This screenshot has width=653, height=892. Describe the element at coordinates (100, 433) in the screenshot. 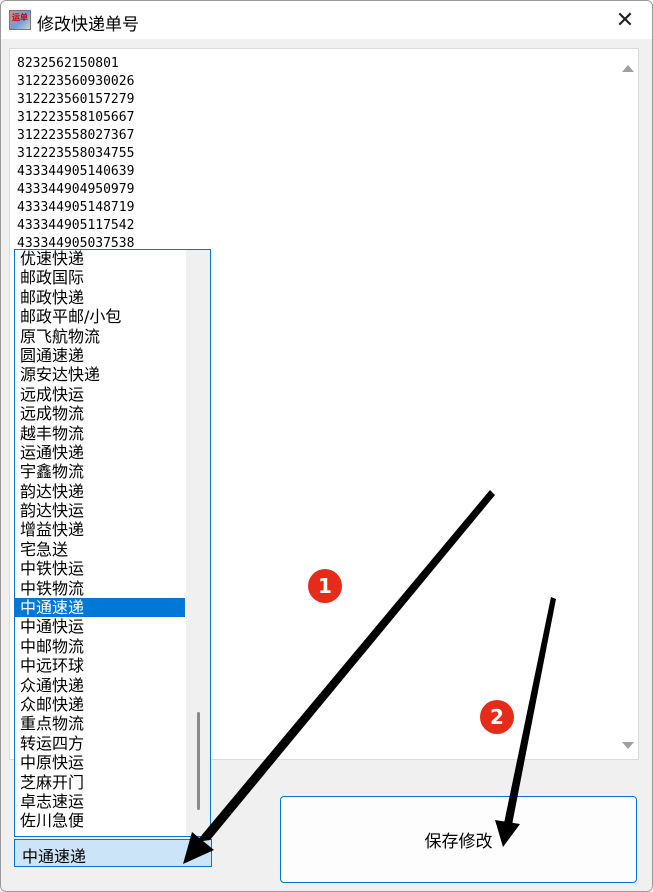

I see `courier-option: 越丰物流` at that location.